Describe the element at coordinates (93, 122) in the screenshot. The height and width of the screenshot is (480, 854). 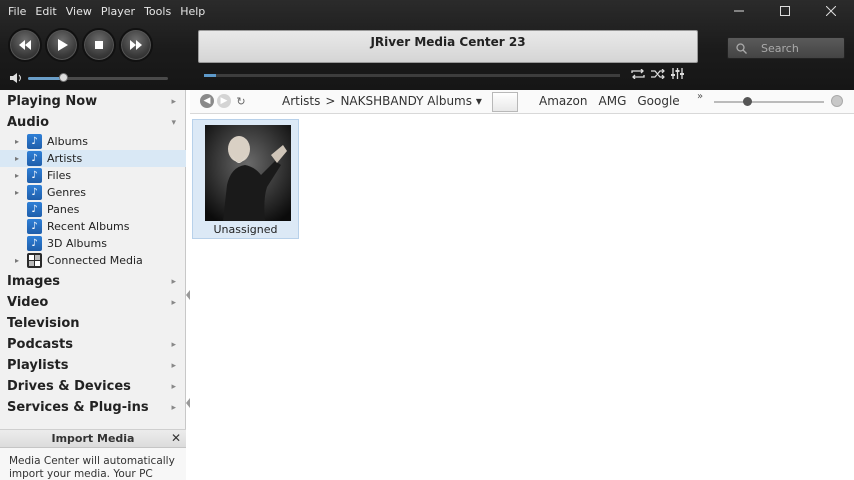
I see `sidebar-item-audio: Audio ▾` at that location.